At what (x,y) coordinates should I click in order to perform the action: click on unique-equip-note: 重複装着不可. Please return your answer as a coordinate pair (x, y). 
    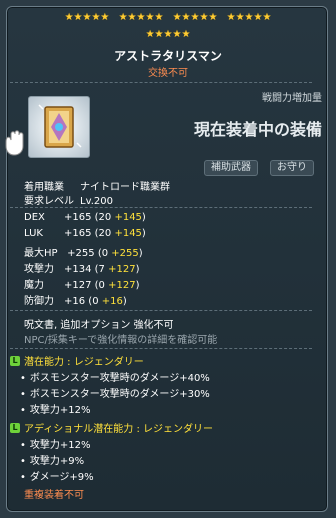
    Looking at the image, I should click on (54, 495).